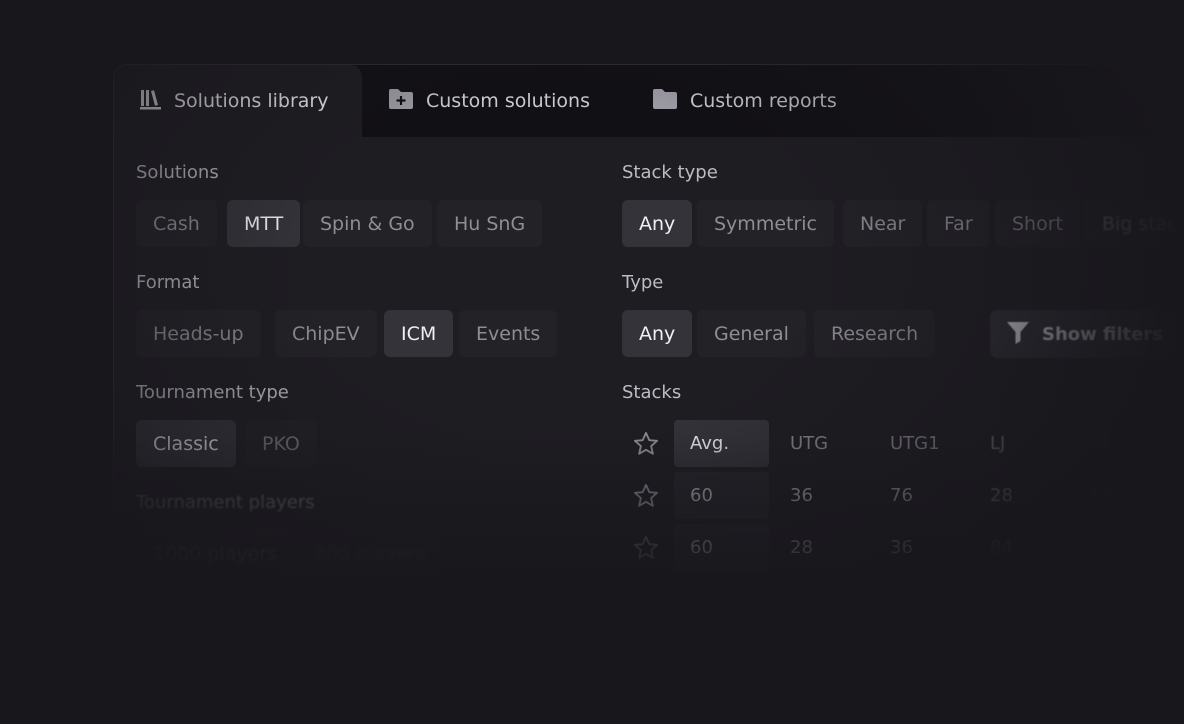  Describe the element at coordinates (490, 223) in the screenshot. I see `solutions-option-hu-sng: Hu SnG` at that location.